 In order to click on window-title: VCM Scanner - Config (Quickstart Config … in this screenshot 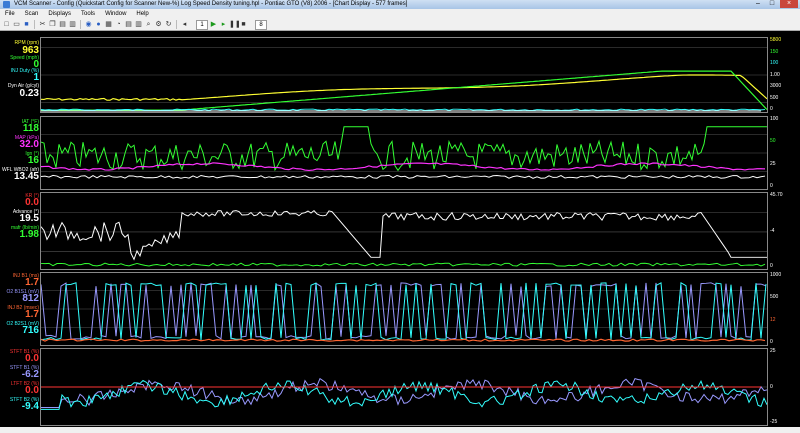, I will do `click(211, 4)`.